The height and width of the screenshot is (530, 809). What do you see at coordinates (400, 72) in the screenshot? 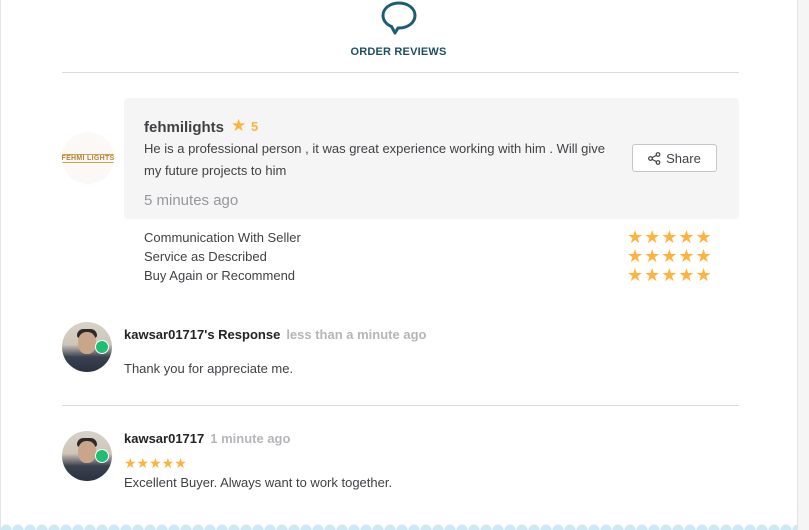
I see `header-divider` at bounding box center [400, 72].